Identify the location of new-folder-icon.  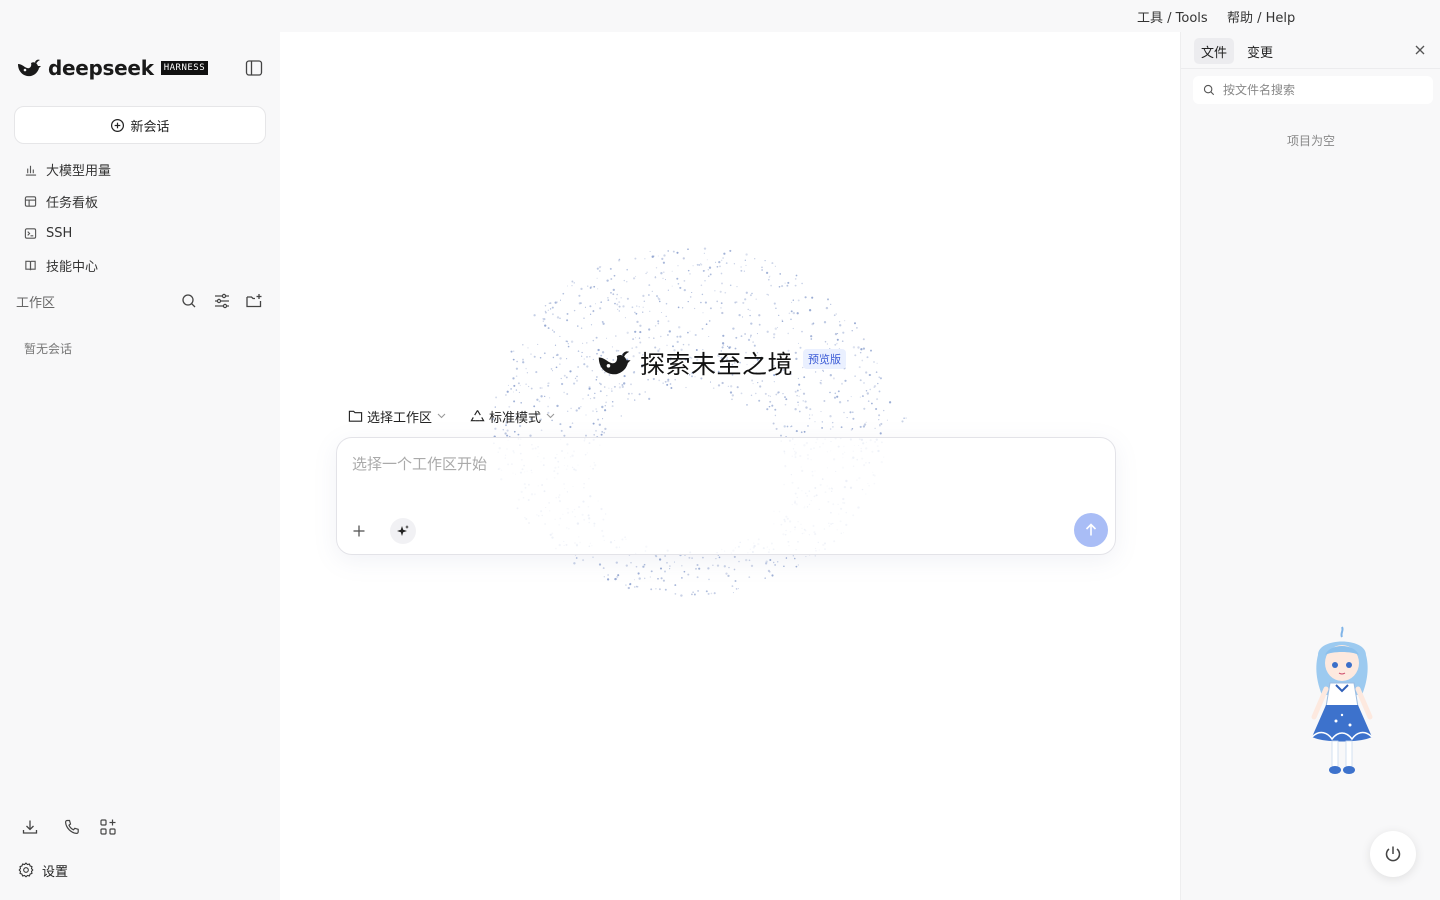
(254, 301).